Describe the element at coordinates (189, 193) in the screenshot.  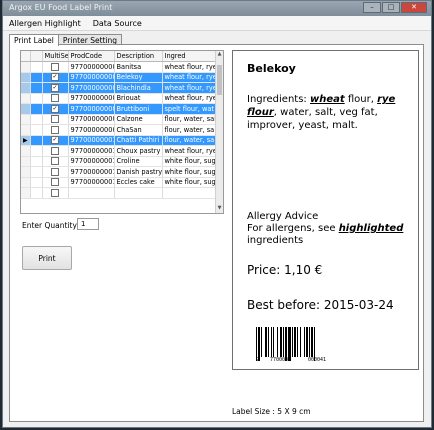
I see `ingred-cell` at that location.